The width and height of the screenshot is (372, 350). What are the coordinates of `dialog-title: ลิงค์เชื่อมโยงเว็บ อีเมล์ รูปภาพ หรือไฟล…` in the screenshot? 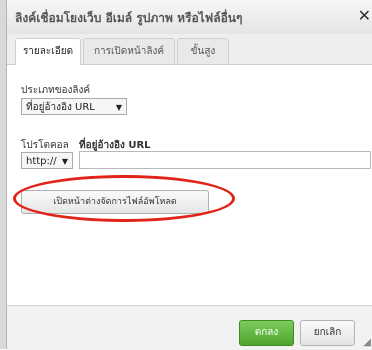 It's located at (129, 18).